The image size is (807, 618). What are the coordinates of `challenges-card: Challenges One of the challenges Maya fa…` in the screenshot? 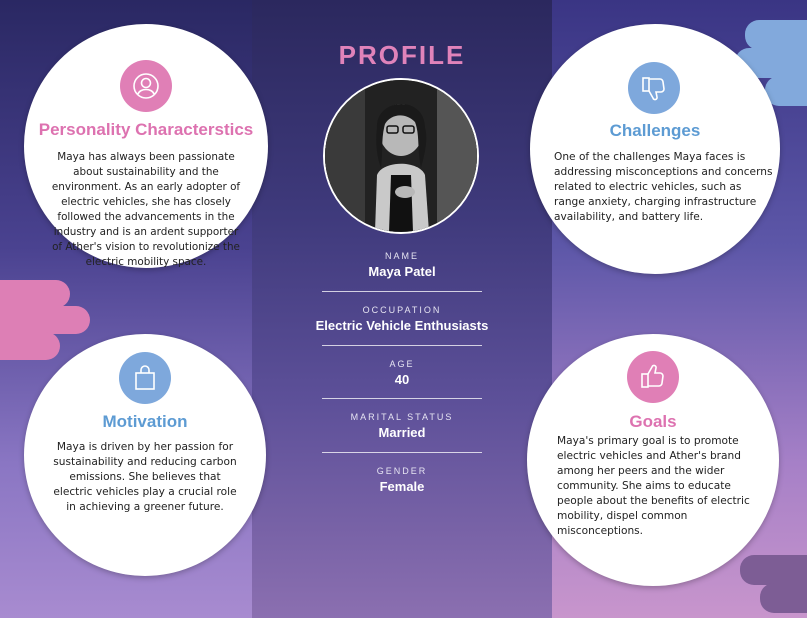 It's located at (655, 149).